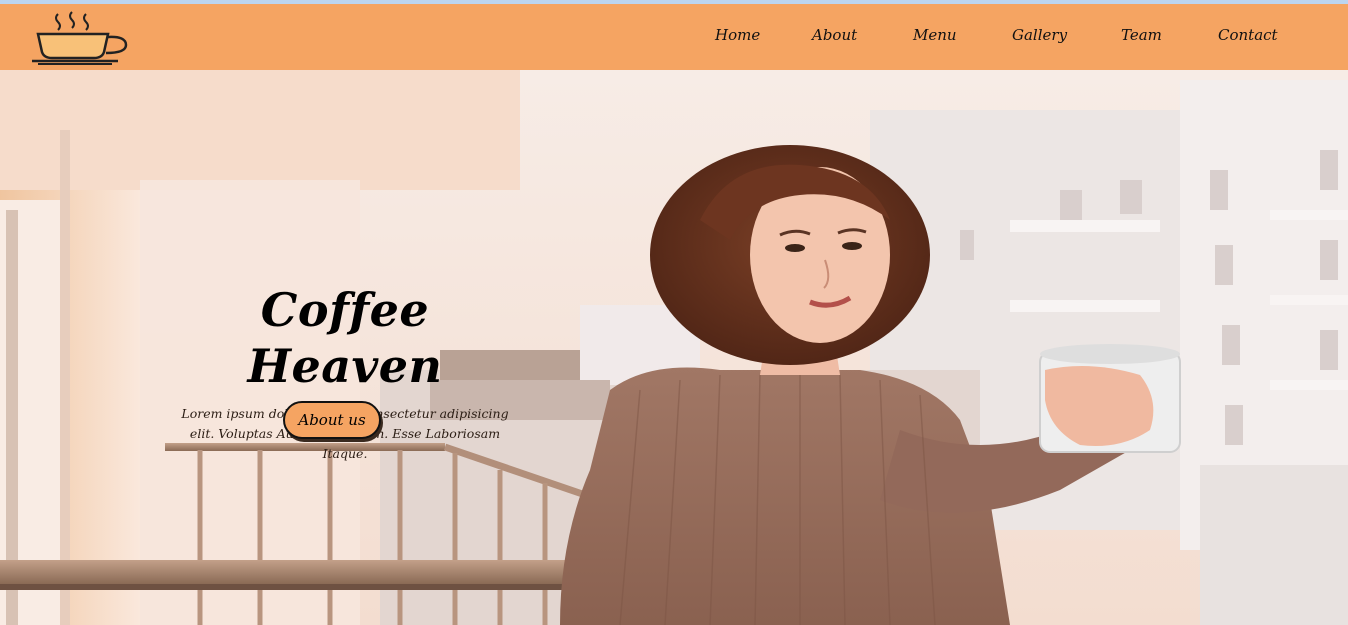  I want to click on hero-title: Coffee Heaven, so click(345, 338).